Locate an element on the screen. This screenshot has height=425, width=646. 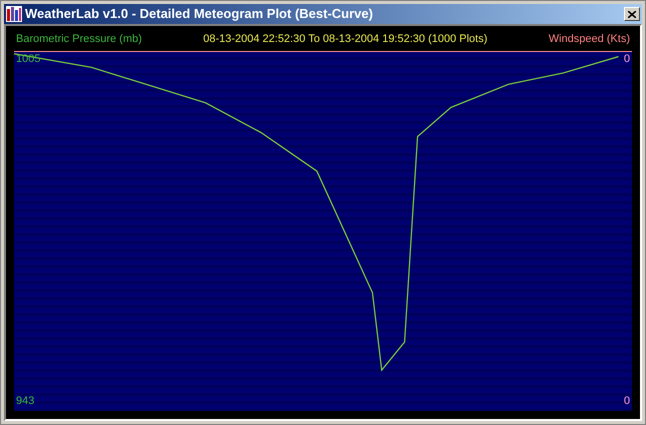
left-axis-title: Barometric Pressure (mb) is located at coordinates (79, 39).